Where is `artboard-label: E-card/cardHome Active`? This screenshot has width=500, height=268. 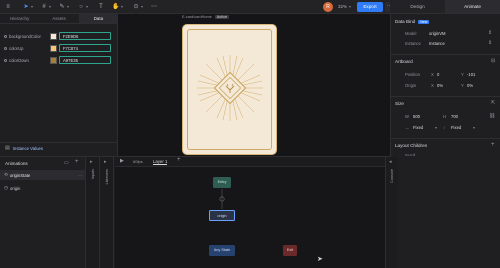
artboard-label: E-card/cardHome Active is located at coordinates (206, 17).